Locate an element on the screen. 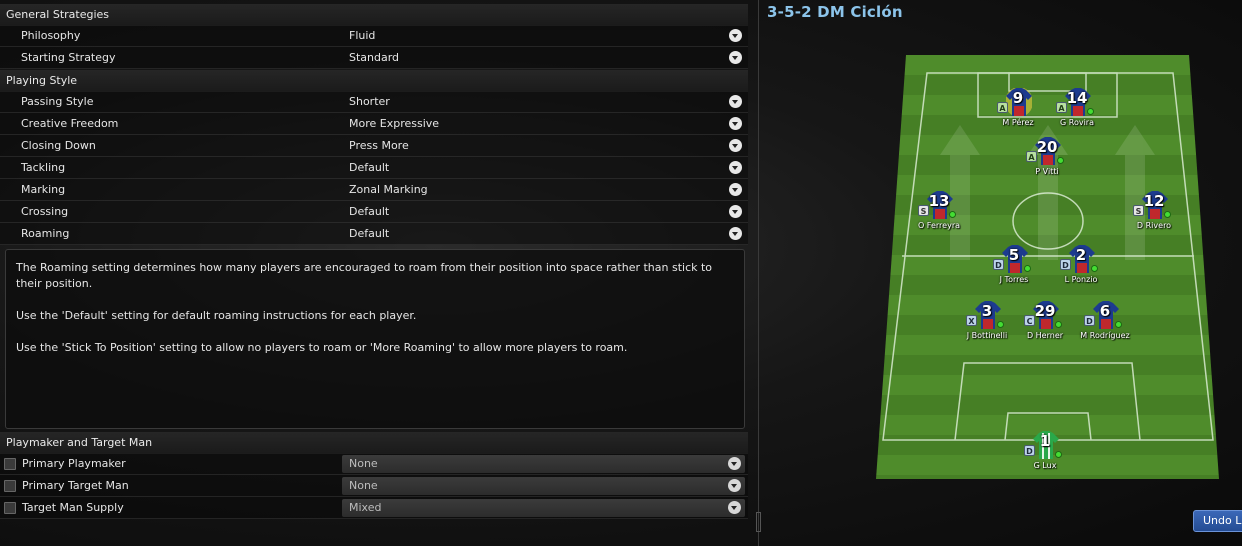 This screenshot has height=546, width=1242. player-role-badge: C is located at coordinates (1029, 320).